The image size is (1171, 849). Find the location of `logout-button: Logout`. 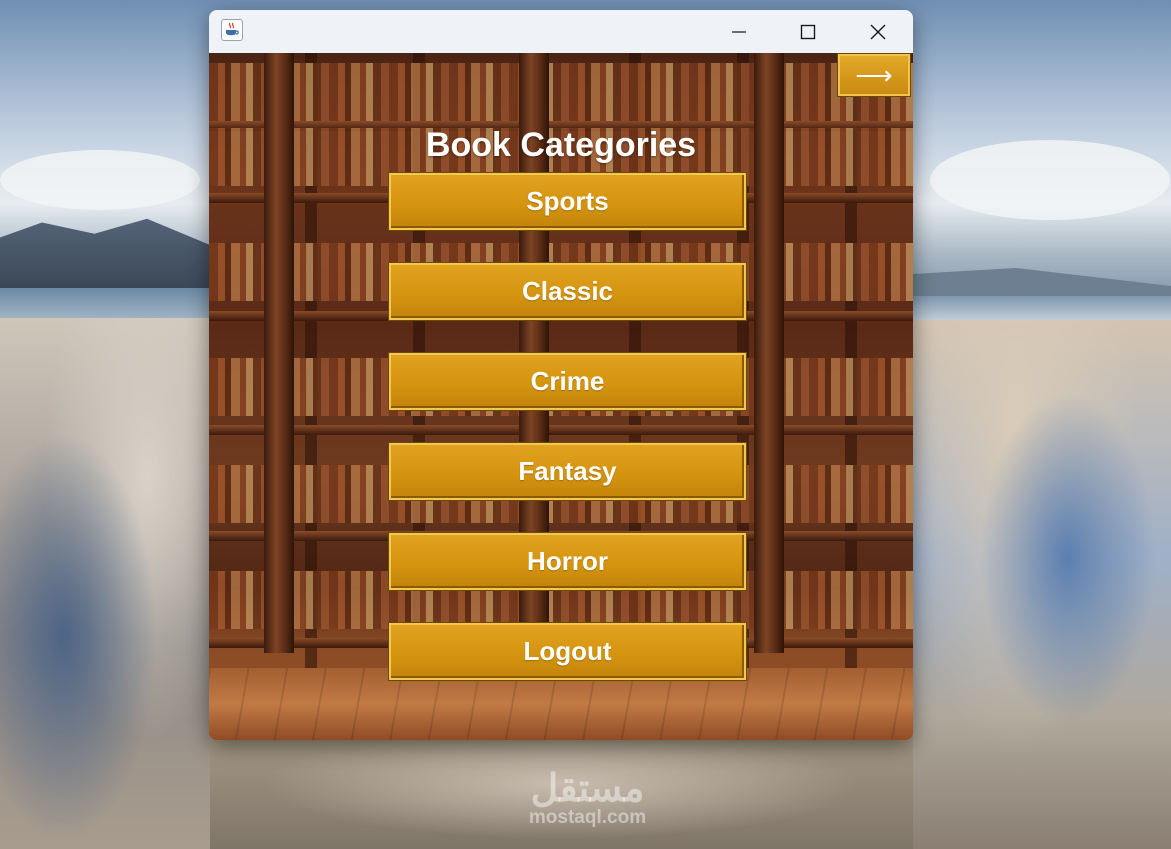

logout-button: Logout is located at coordinates (567, 651).